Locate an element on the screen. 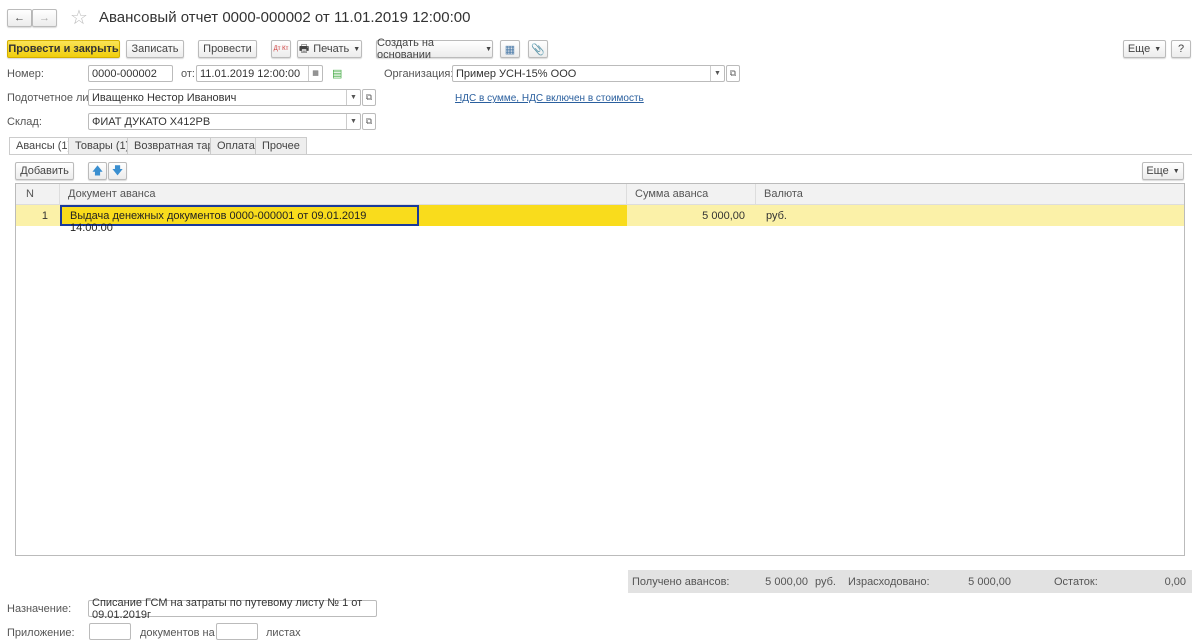 This screenshot has width=1200, height=644. documents-count-input is located at coordinates (110, 631).